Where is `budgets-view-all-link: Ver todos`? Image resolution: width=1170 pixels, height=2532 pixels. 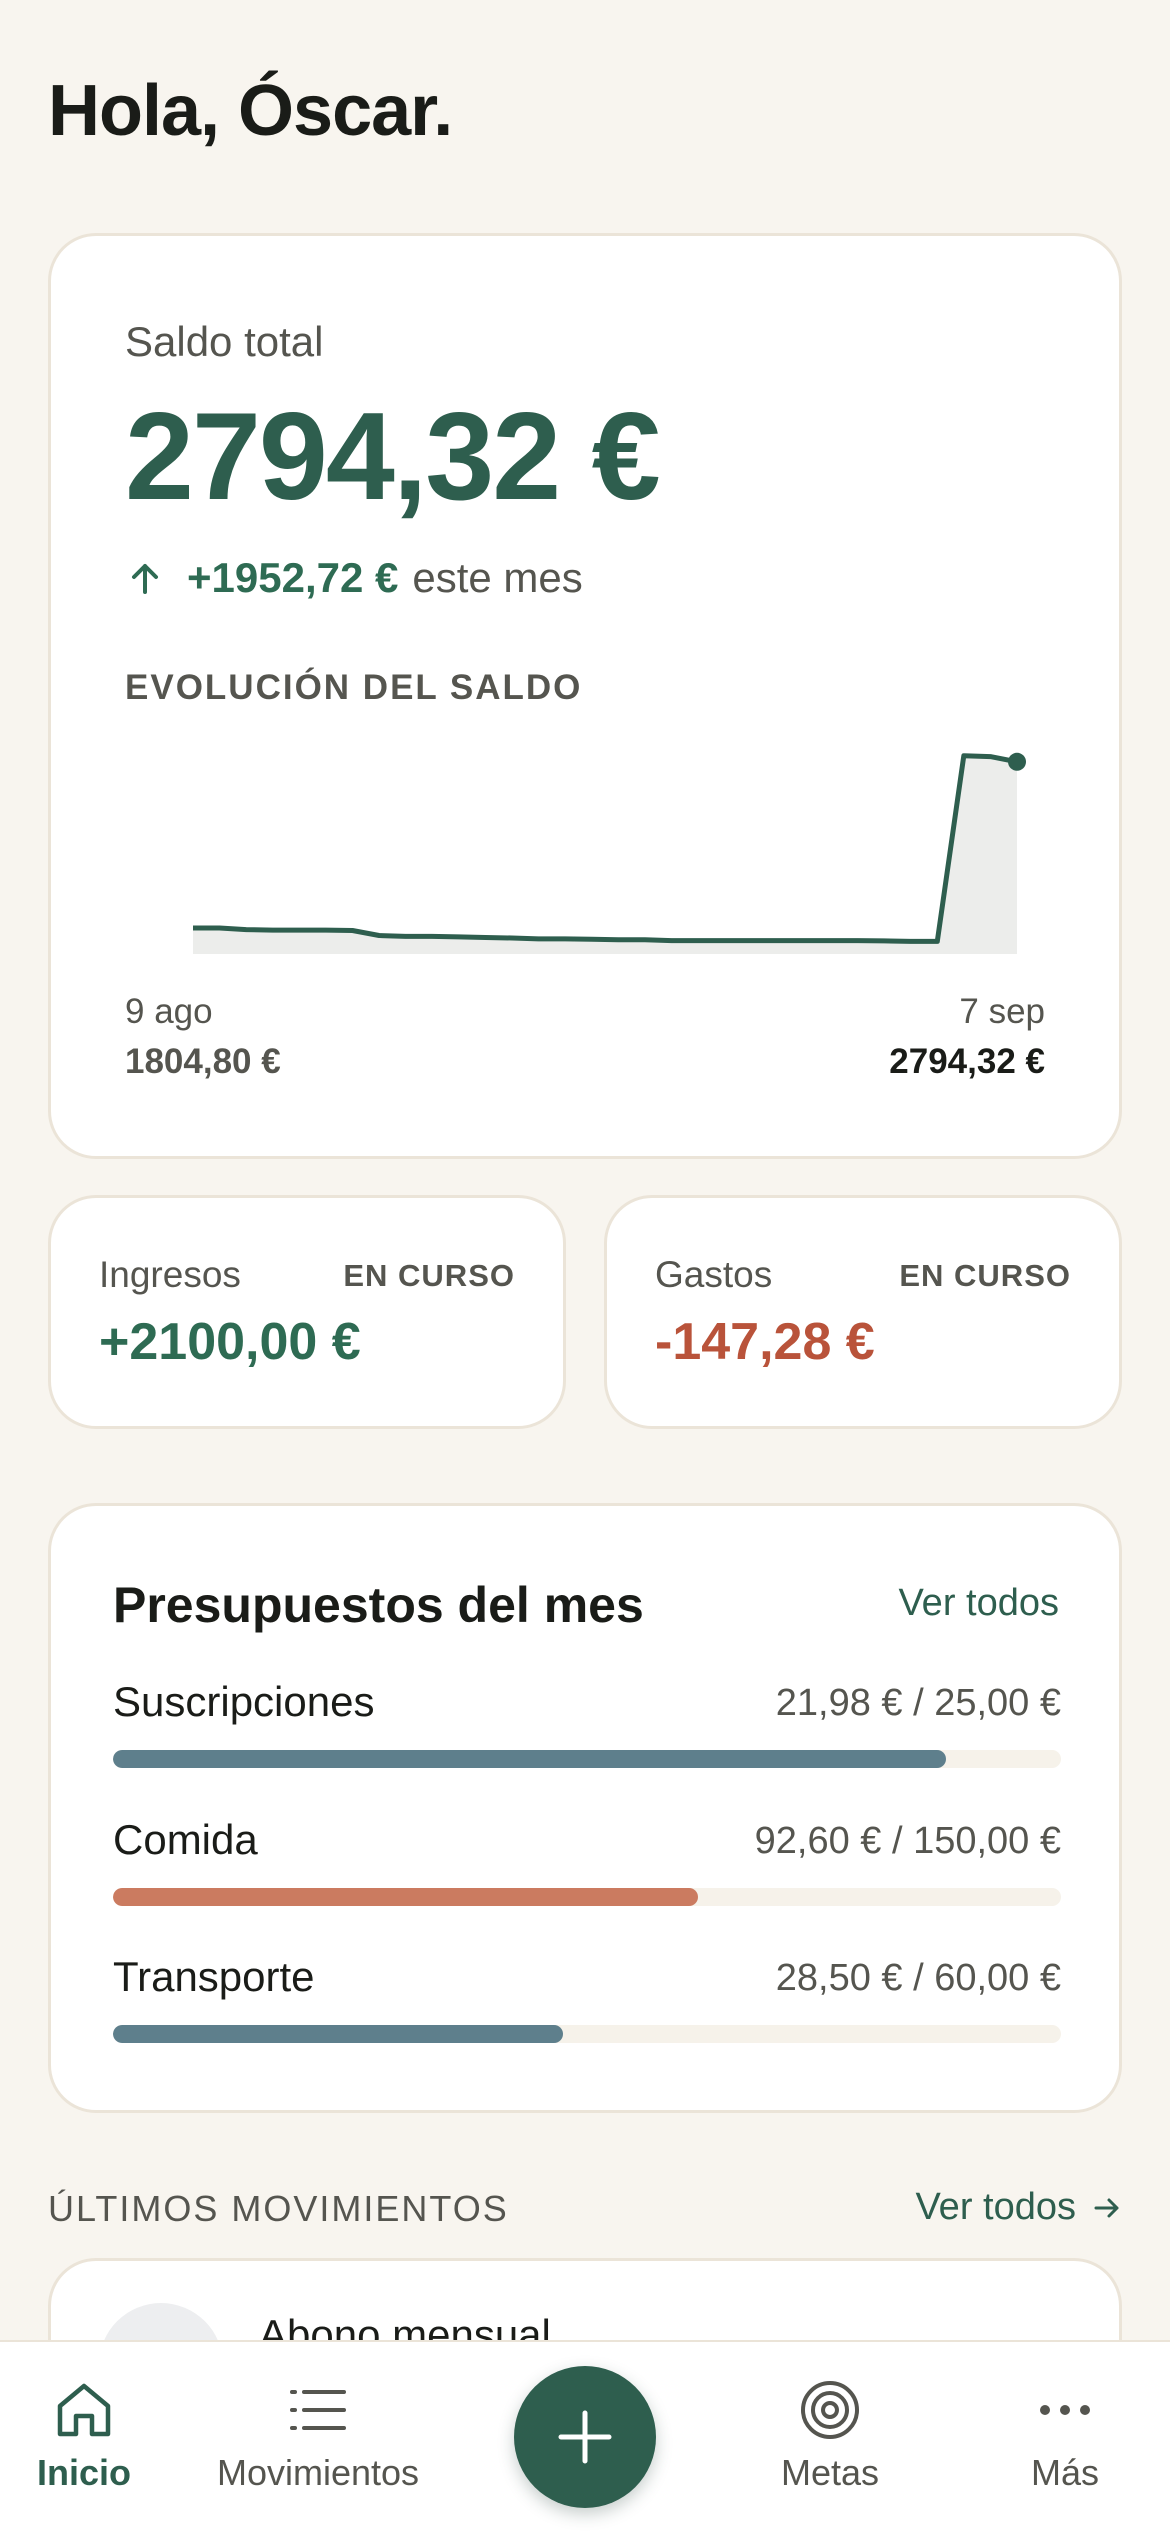 budgets-view-all-link: Ver todos is located at coordinates (978, 1603).